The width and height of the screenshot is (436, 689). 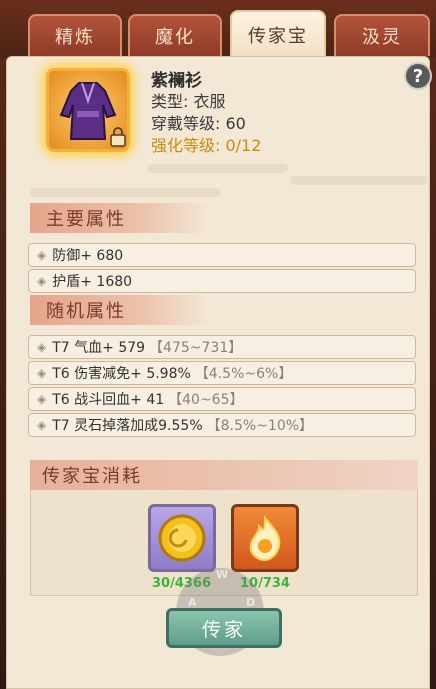 I want to click on gold-coin-icon, so click(x=182, y=538).